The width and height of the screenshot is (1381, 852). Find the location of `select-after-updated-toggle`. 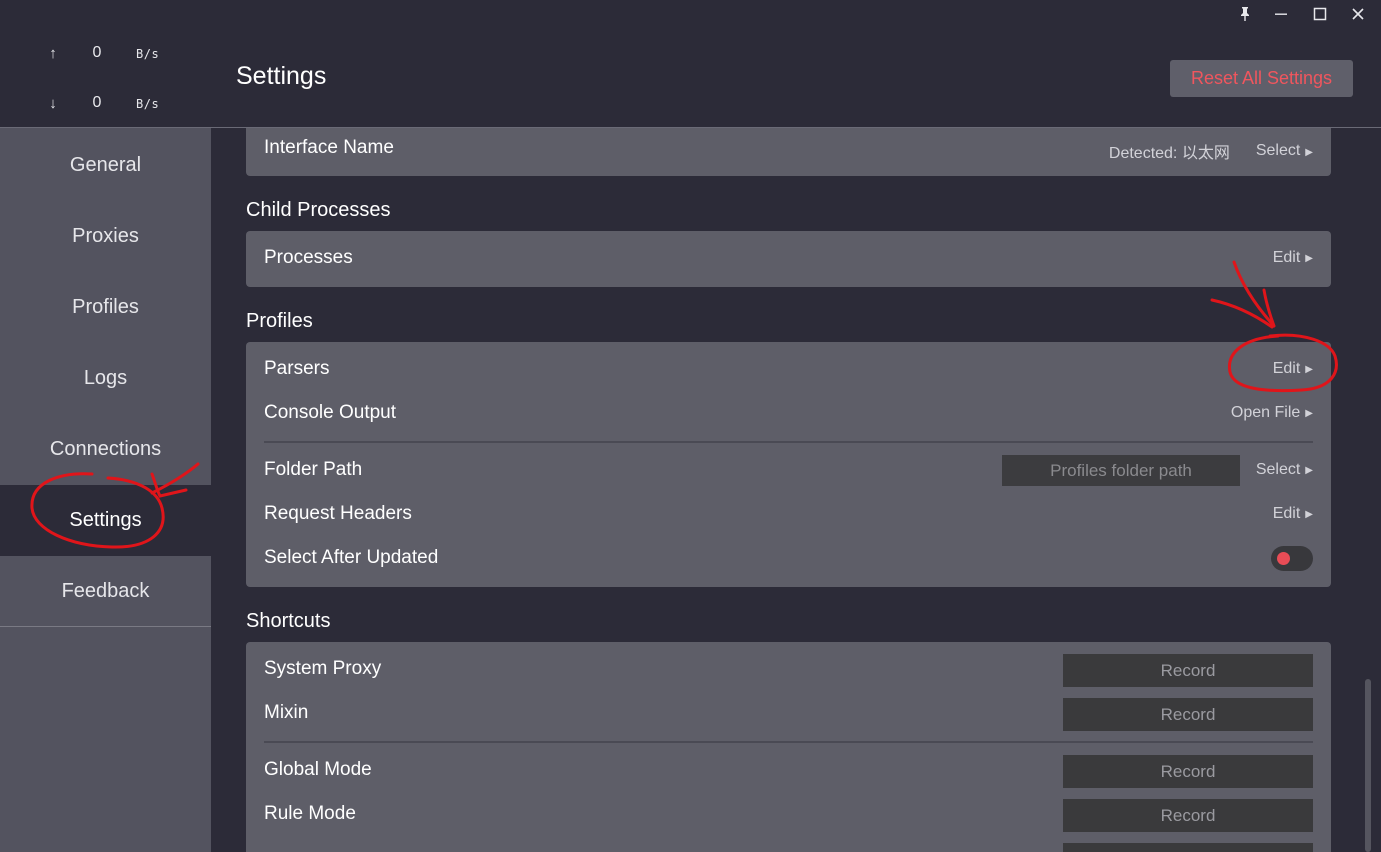

select-after-updated-toggle is located at coordinates (1292, 558).